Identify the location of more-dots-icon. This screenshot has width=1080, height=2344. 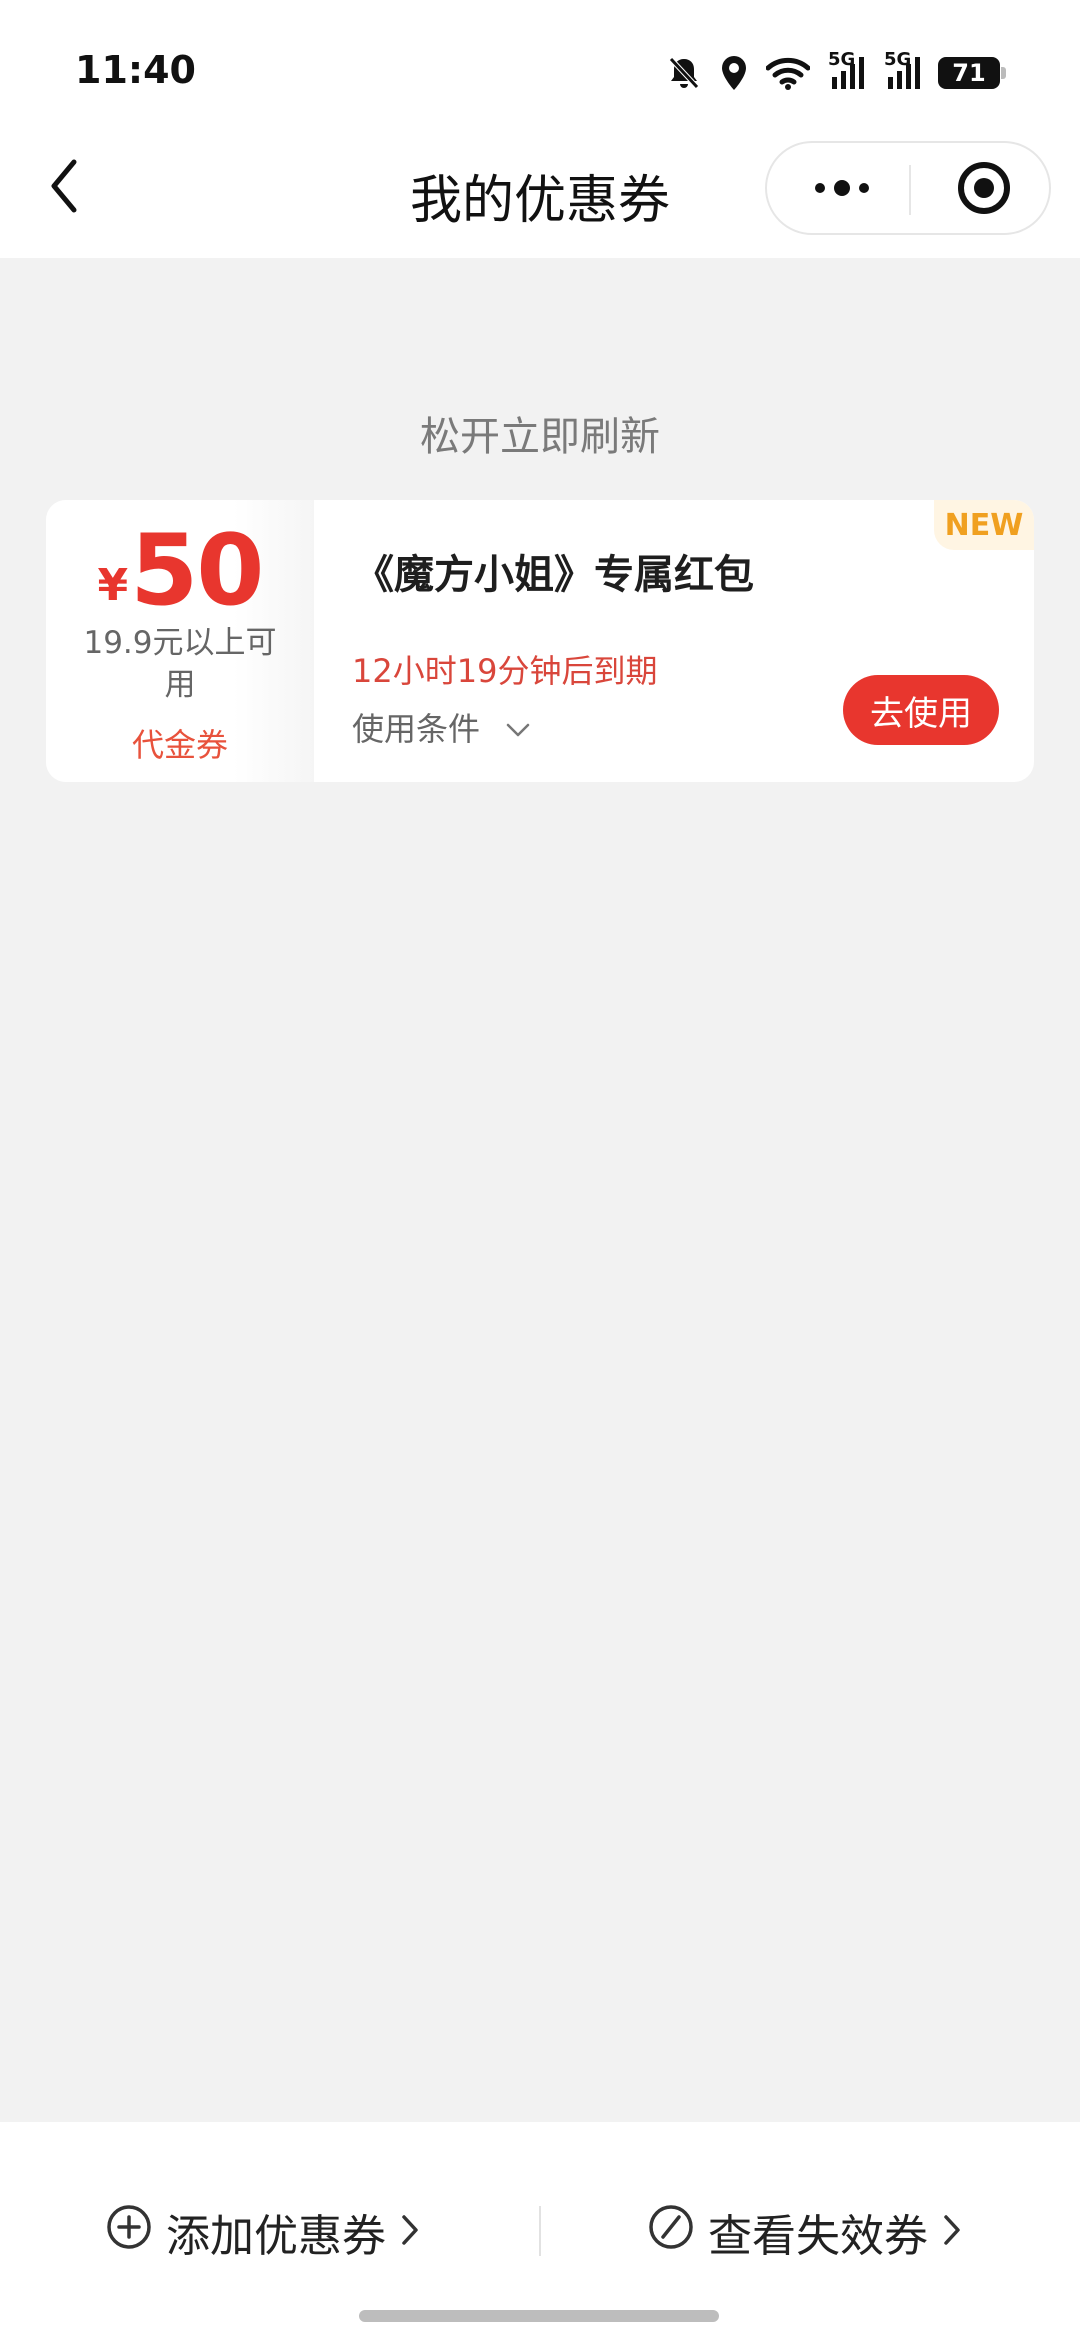
(842, 190).